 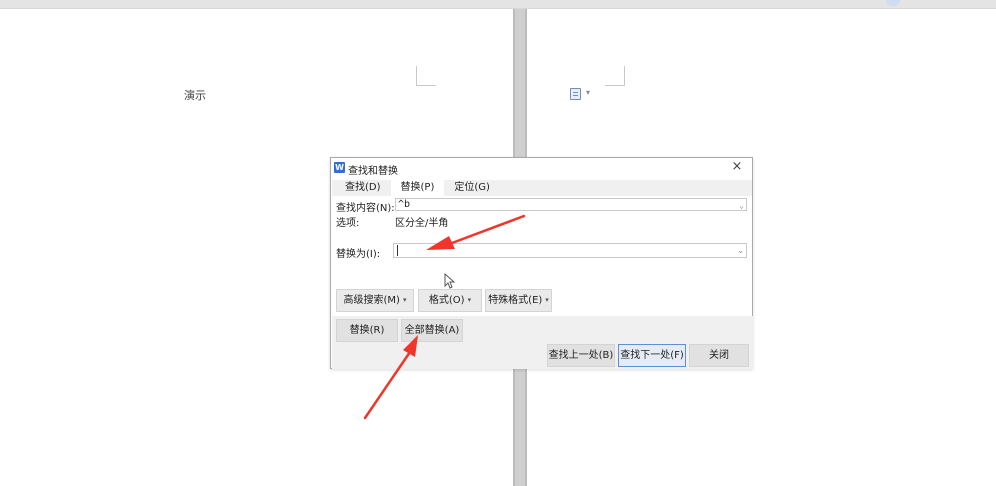 I want to click on top-toolbar-strip, so click(x=498, y=4).